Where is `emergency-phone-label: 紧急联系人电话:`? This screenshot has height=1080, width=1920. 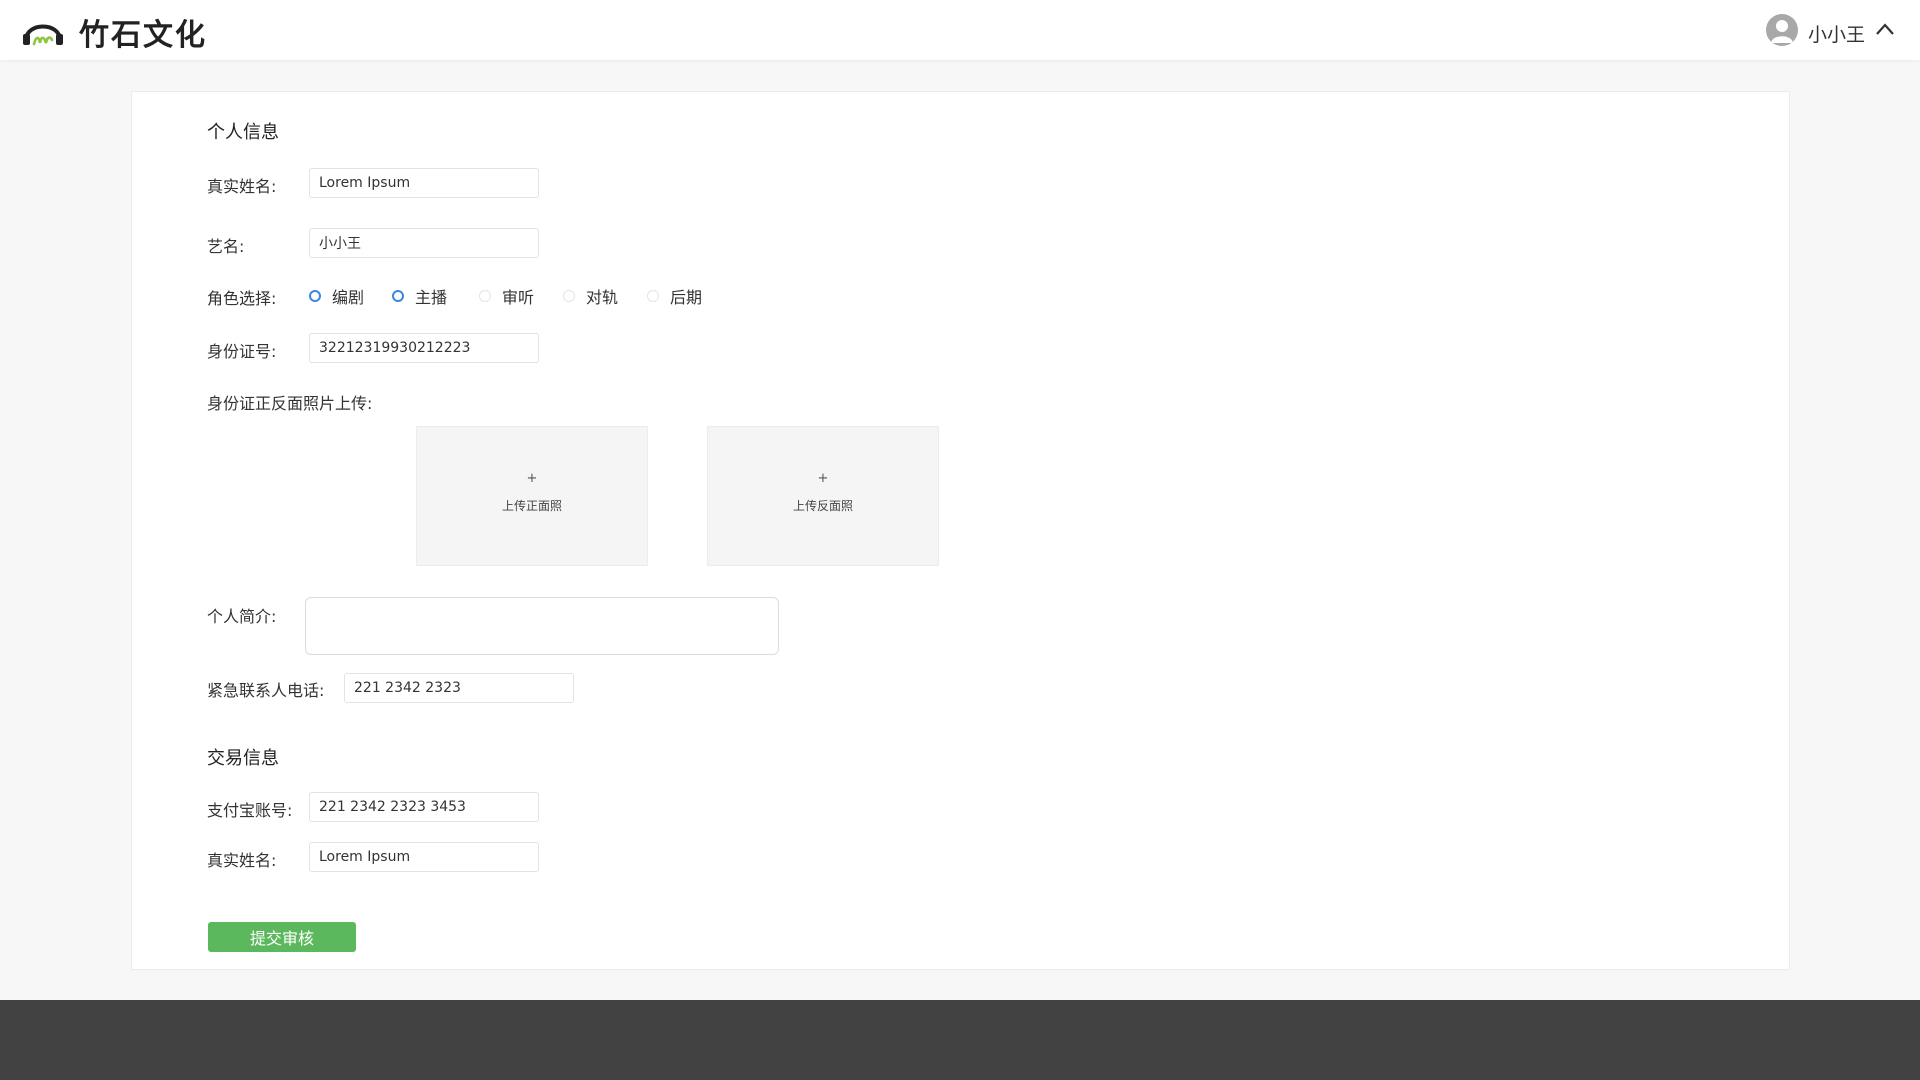
emergency-phone-label: 紧急联系人电话: is located at coordinates (266, 690).